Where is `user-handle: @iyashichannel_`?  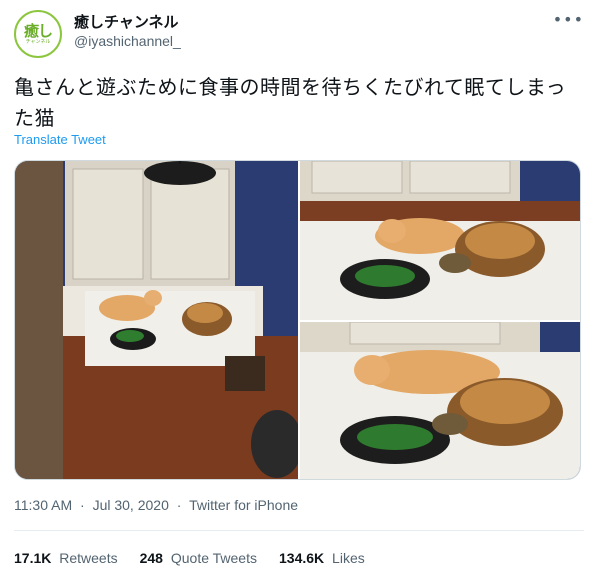
user-handle: @iyashichannel_ is located at coordinates (127, 41).